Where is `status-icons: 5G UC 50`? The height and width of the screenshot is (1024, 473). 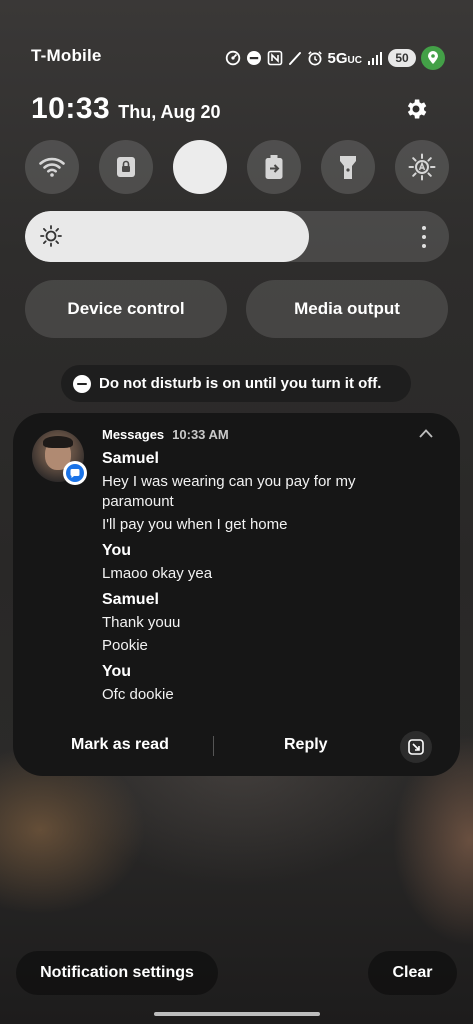
status-icons: 5G UC 50 is located at coordinates (335, 58).